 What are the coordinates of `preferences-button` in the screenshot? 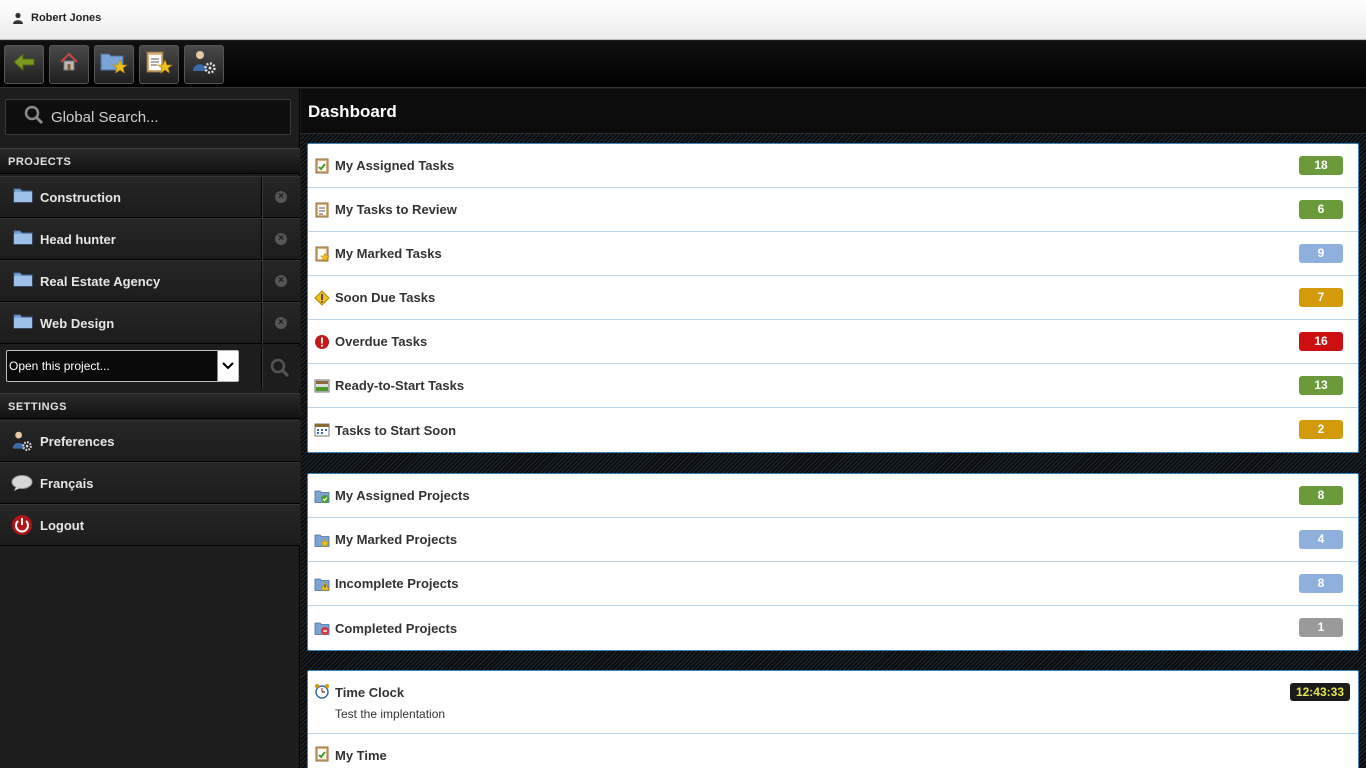 It's located at (204, 64).